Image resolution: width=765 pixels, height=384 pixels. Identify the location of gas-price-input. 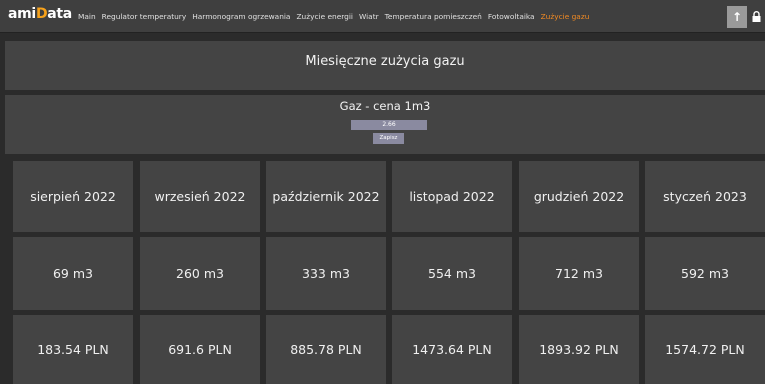
(389, 125).